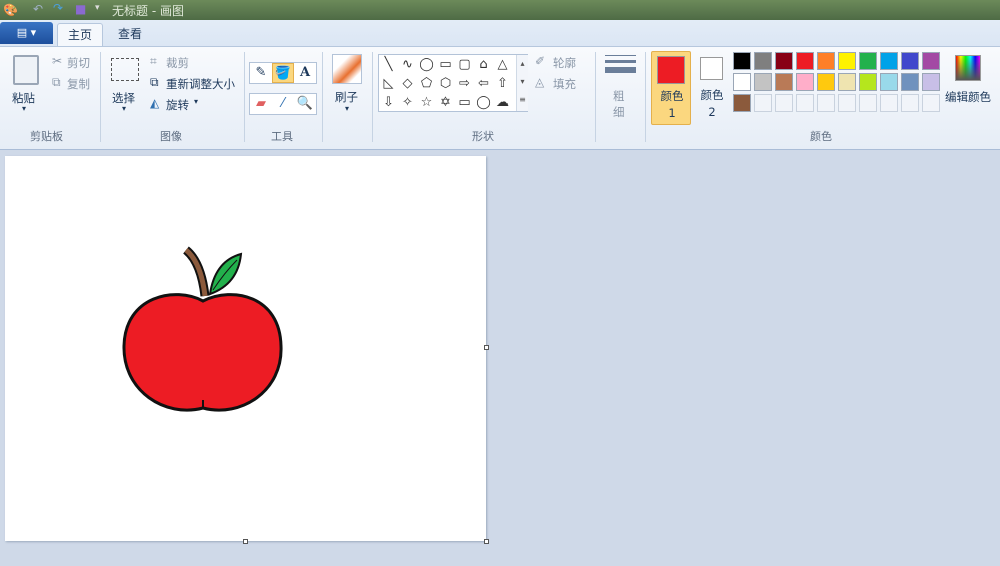  What do you see at coordinates (261, 73) in the screenshot?
I see `pencil-icon: ✎` at bounding box center [261, 73].